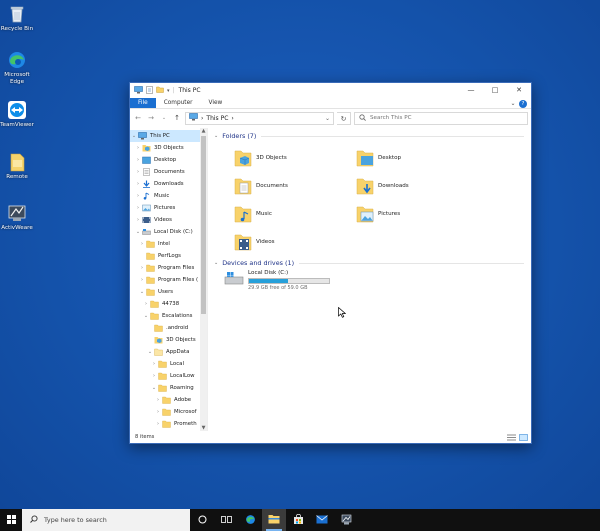  Describe the element at coordinates (17, 114) in the screenshot. I see `desktop-icon-teamviewer: TeamViewer` at that location.